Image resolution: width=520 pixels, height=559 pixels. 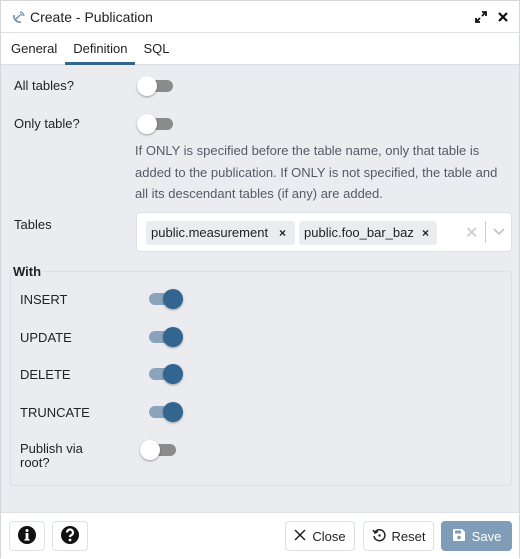 I want to click on all-tables-toggle, so click(x=156, y=86).